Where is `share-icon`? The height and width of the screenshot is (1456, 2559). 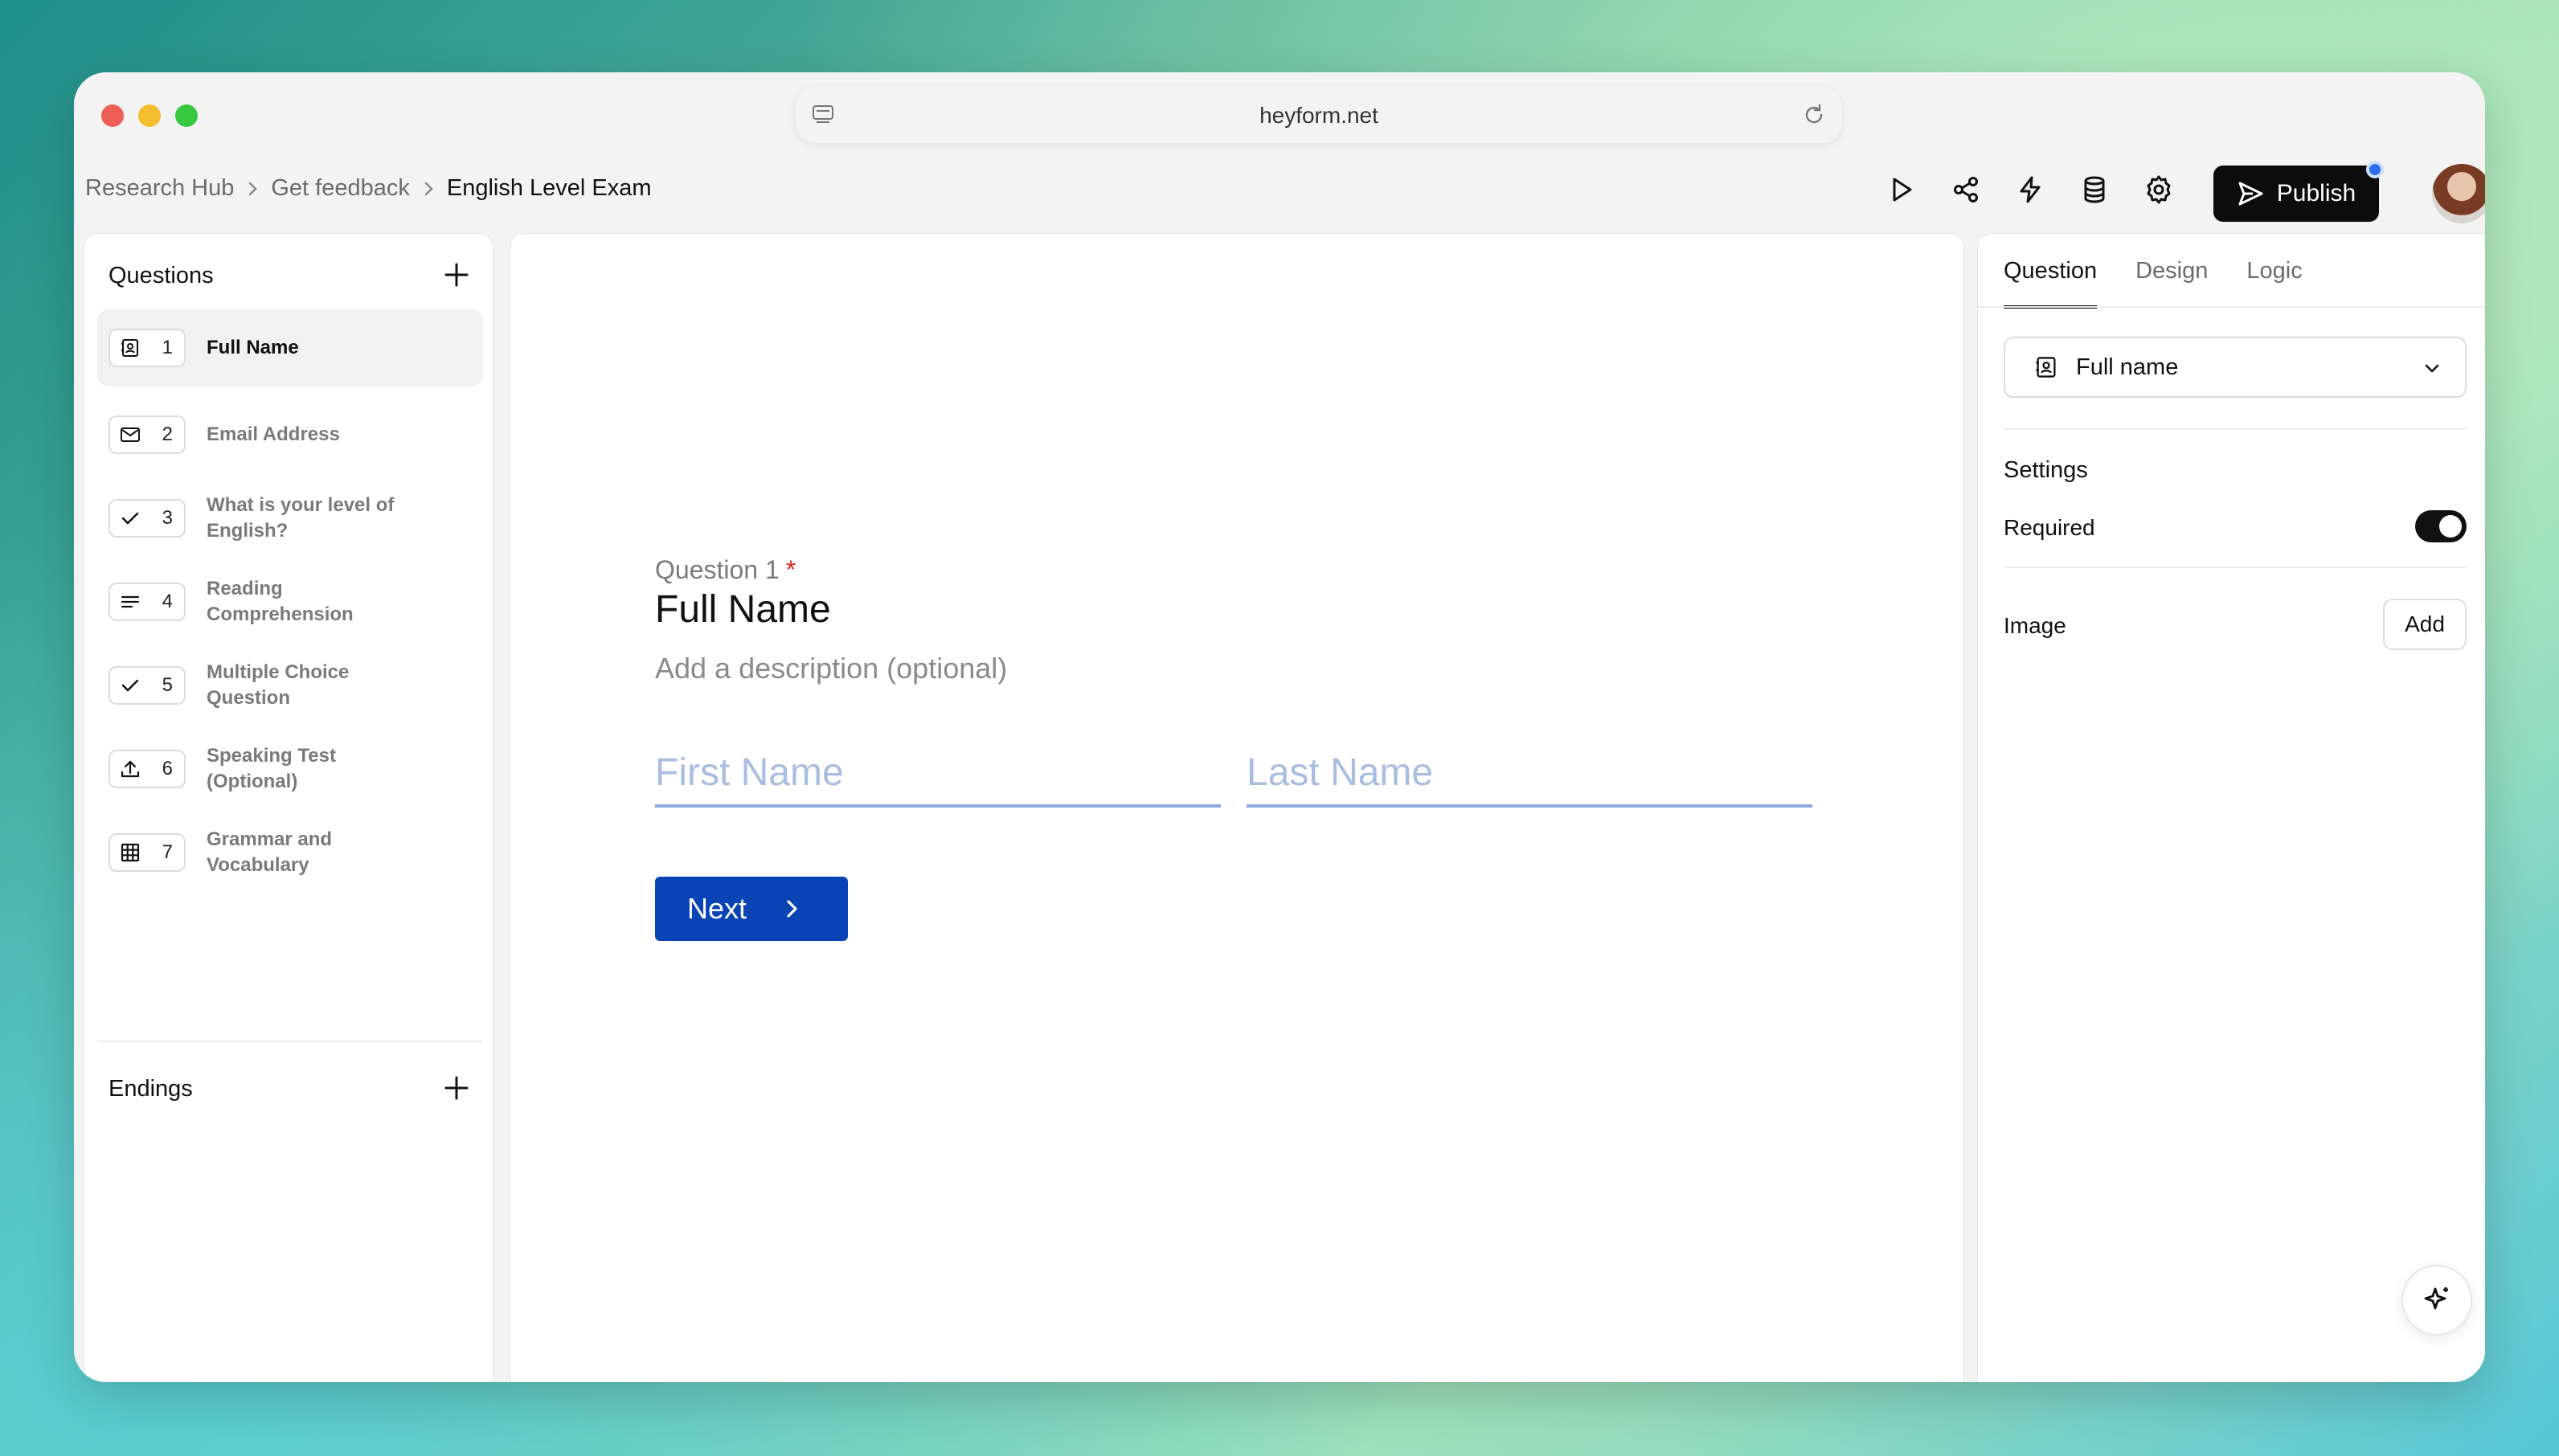 share-icon is located at coordinates (1966, 189).